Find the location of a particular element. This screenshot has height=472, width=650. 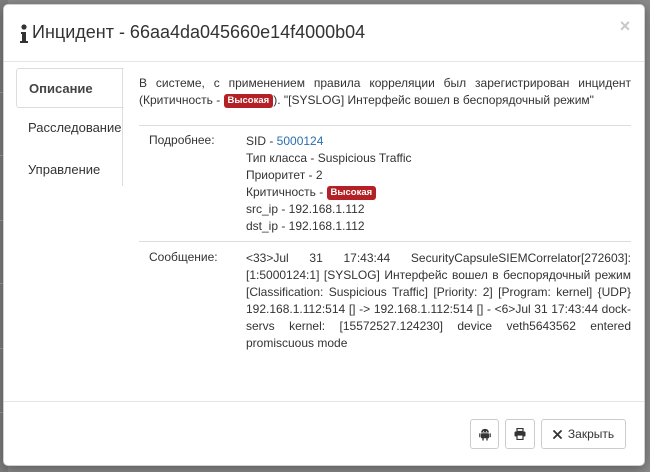

sid-link: 5000124 is located at coordinates (300, 141).